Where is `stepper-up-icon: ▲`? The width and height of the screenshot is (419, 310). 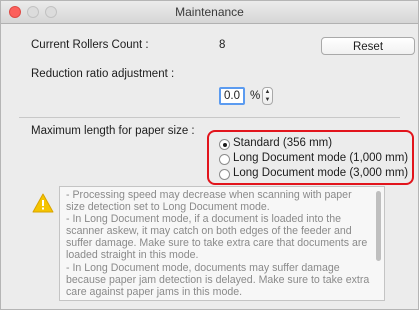
stepper-up-icon: ▲ is located at coordinates (267, 92).